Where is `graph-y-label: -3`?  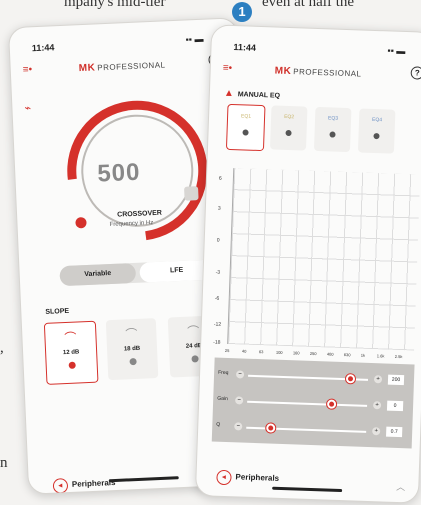
graph-y-label: -3 is located at coordinates (218, 272).